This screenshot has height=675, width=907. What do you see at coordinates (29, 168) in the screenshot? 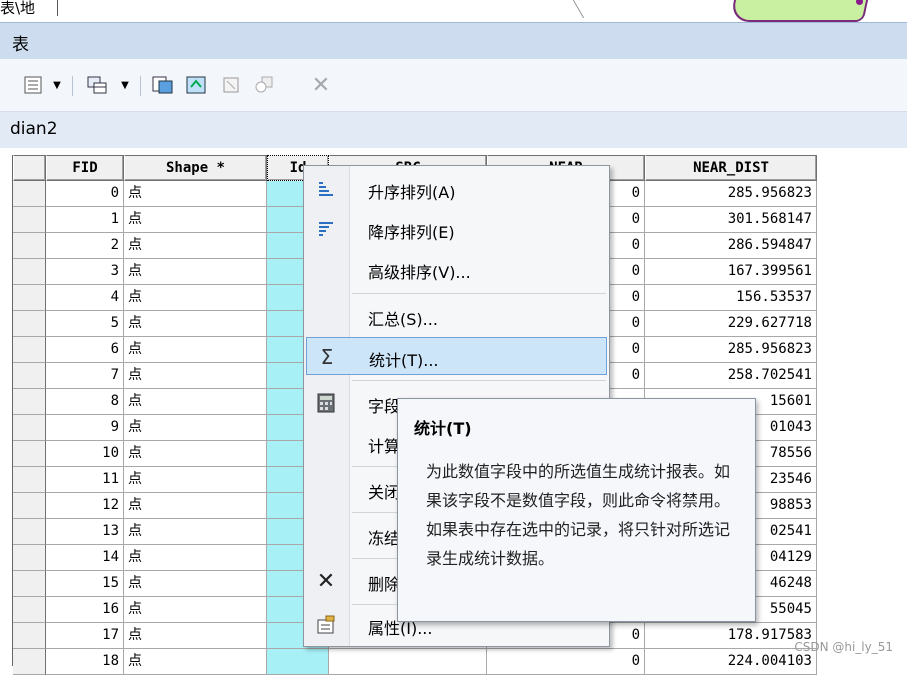
I see `row-selector-header` at bounding box center [29, 168].